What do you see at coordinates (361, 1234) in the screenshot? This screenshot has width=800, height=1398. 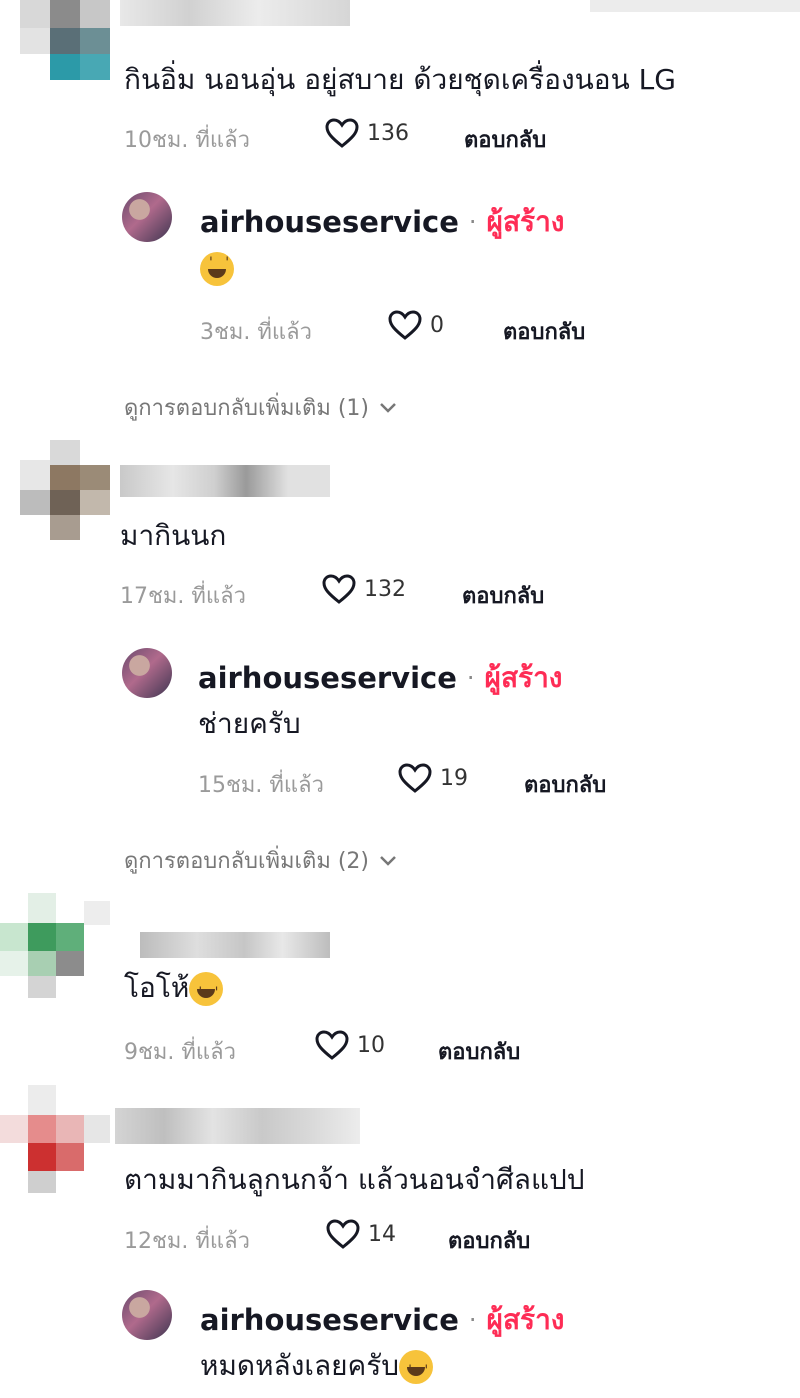 I see `like-button: 14` at bounding box center [361, 1234].